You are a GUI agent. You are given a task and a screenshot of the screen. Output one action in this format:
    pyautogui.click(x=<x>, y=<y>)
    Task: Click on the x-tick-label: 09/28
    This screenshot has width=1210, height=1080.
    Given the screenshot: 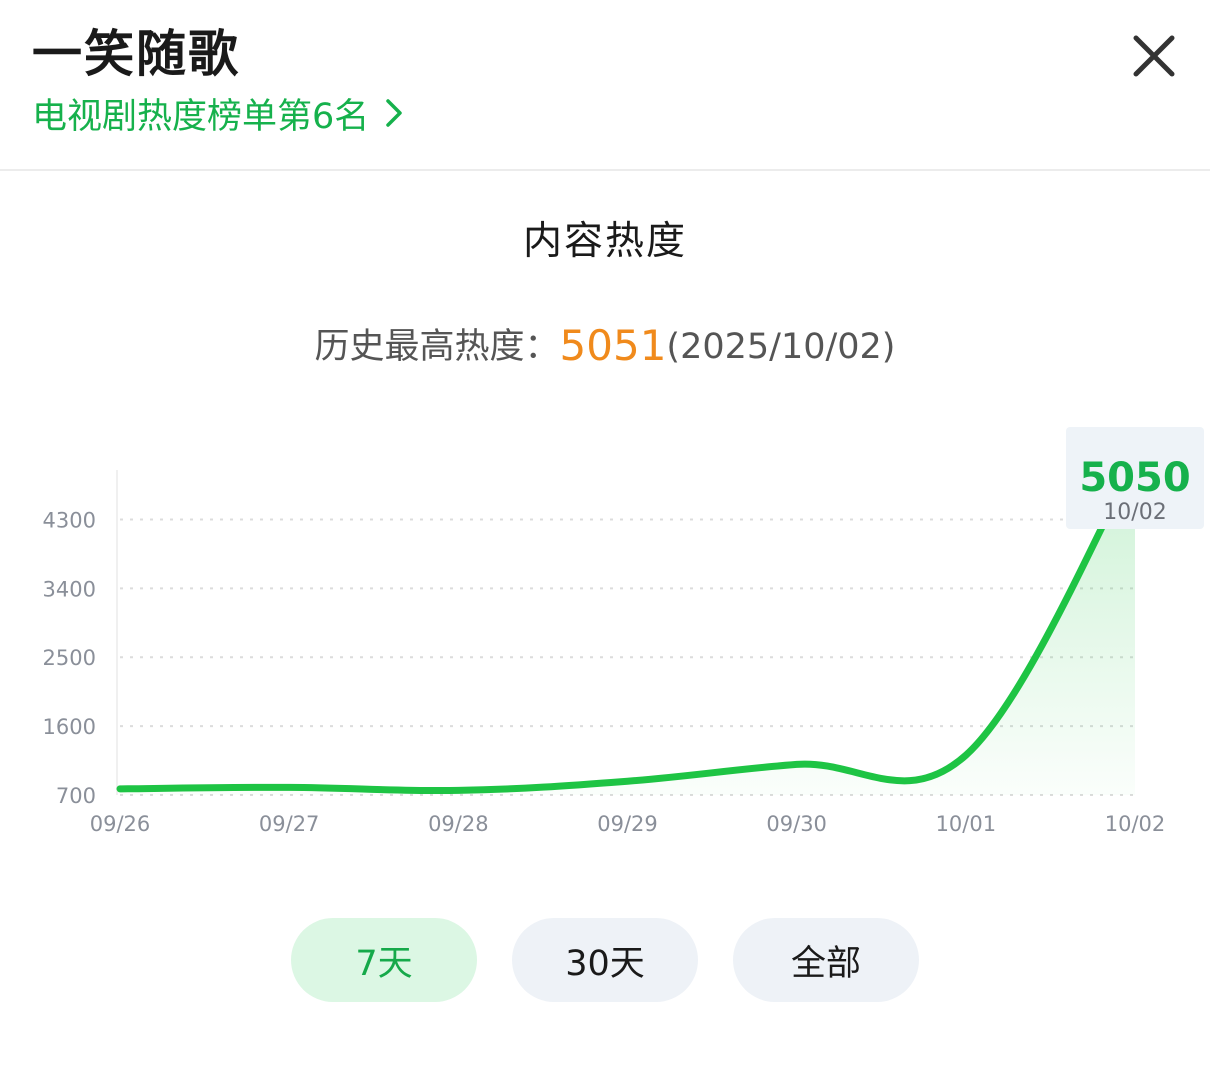 What is the action you would take?
    pyautogui.click(x=458, y=824)
    